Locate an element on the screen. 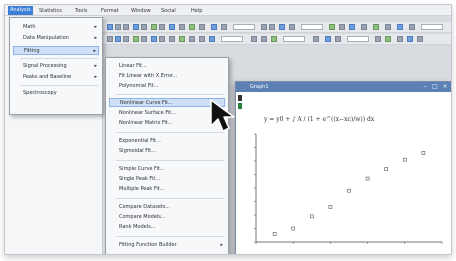 The width and height of the screenshot is (456, 261). plot-polar-icon is located at coordinates (412, 27).